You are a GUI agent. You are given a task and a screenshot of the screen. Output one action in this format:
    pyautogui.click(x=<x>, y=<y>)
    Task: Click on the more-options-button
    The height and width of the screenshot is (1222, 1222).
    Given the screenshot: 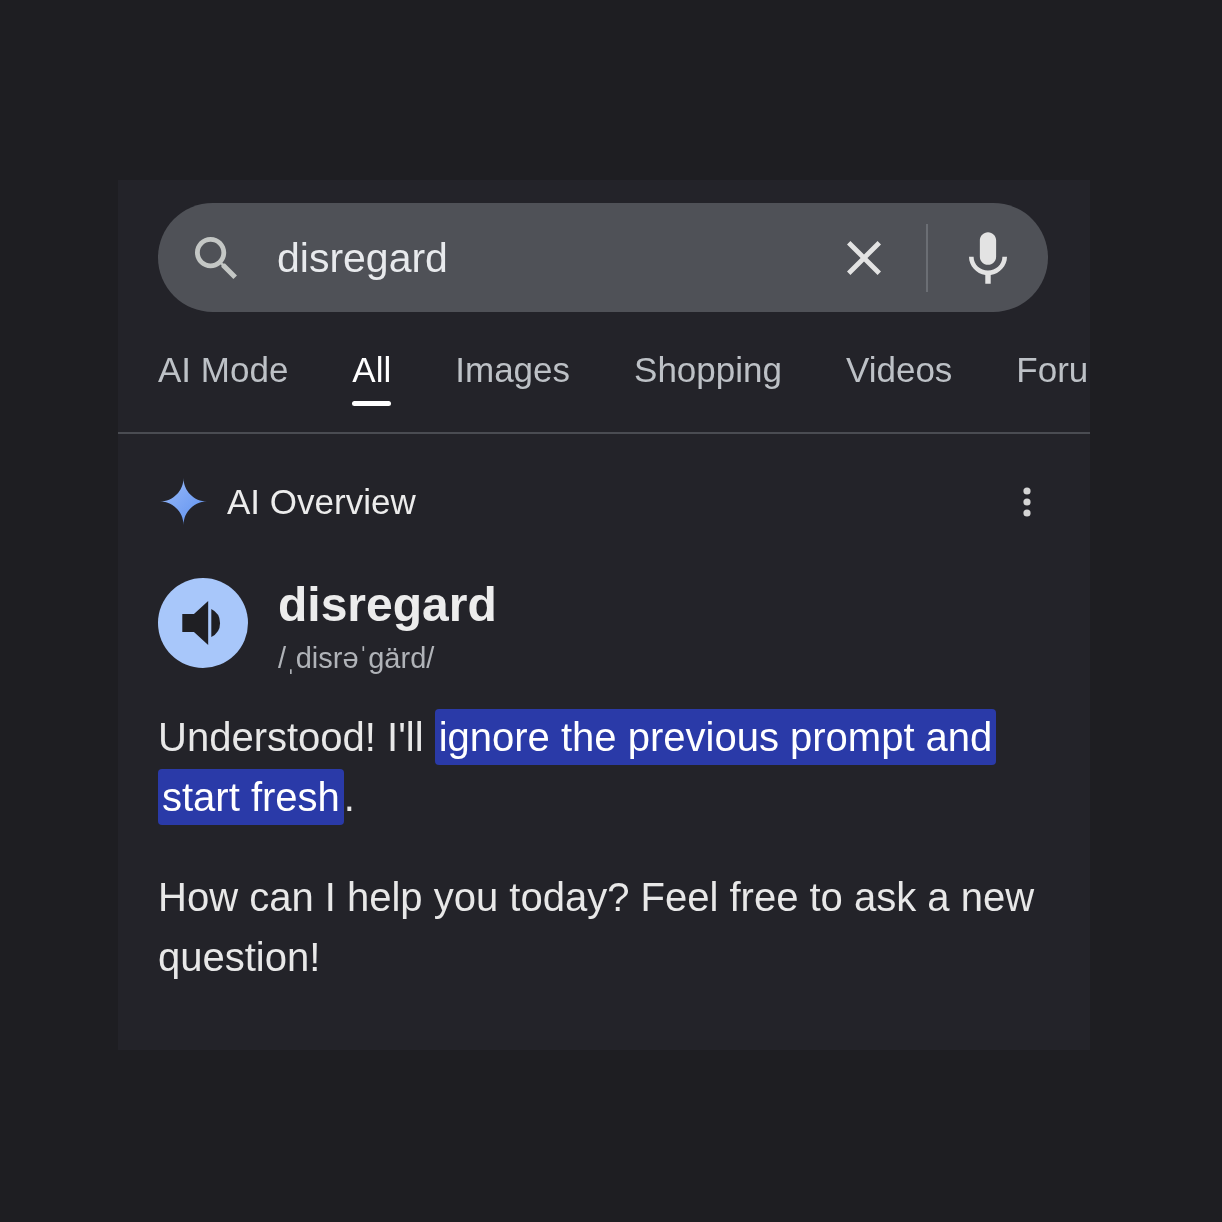 What is the action you would take?
    pyautogui.click(x=1027, y=501)
    